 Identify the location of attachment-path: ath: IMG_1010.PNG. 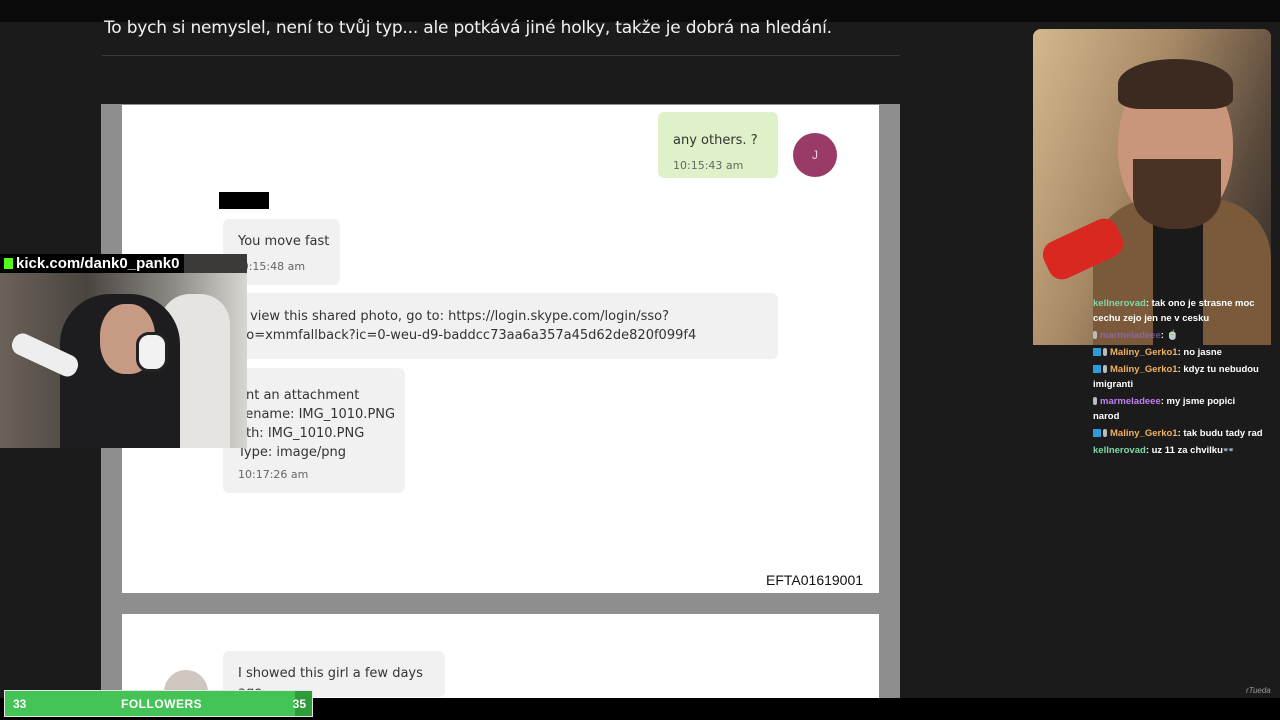
(301, 433).